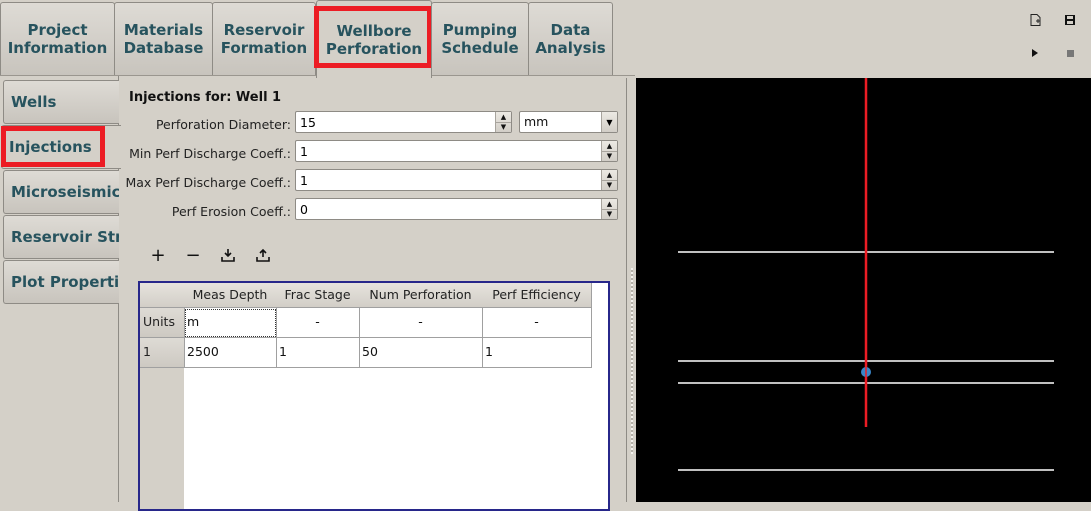 The image size is (1091, 511). Describe the element at coordinates (1035, 53) in the screenshot. I see `run-icon` at that location.